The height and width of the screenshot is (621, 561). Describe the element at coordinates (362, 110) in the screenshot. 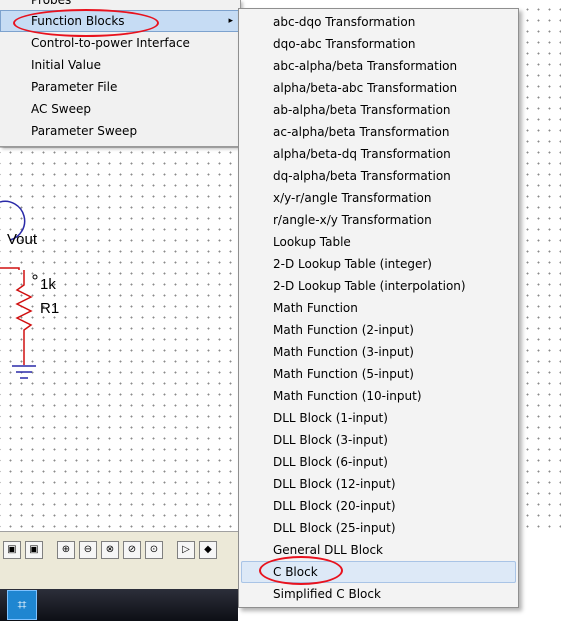

I see `submenu-item-label: ab-alpha/beta Transformation` at that location.